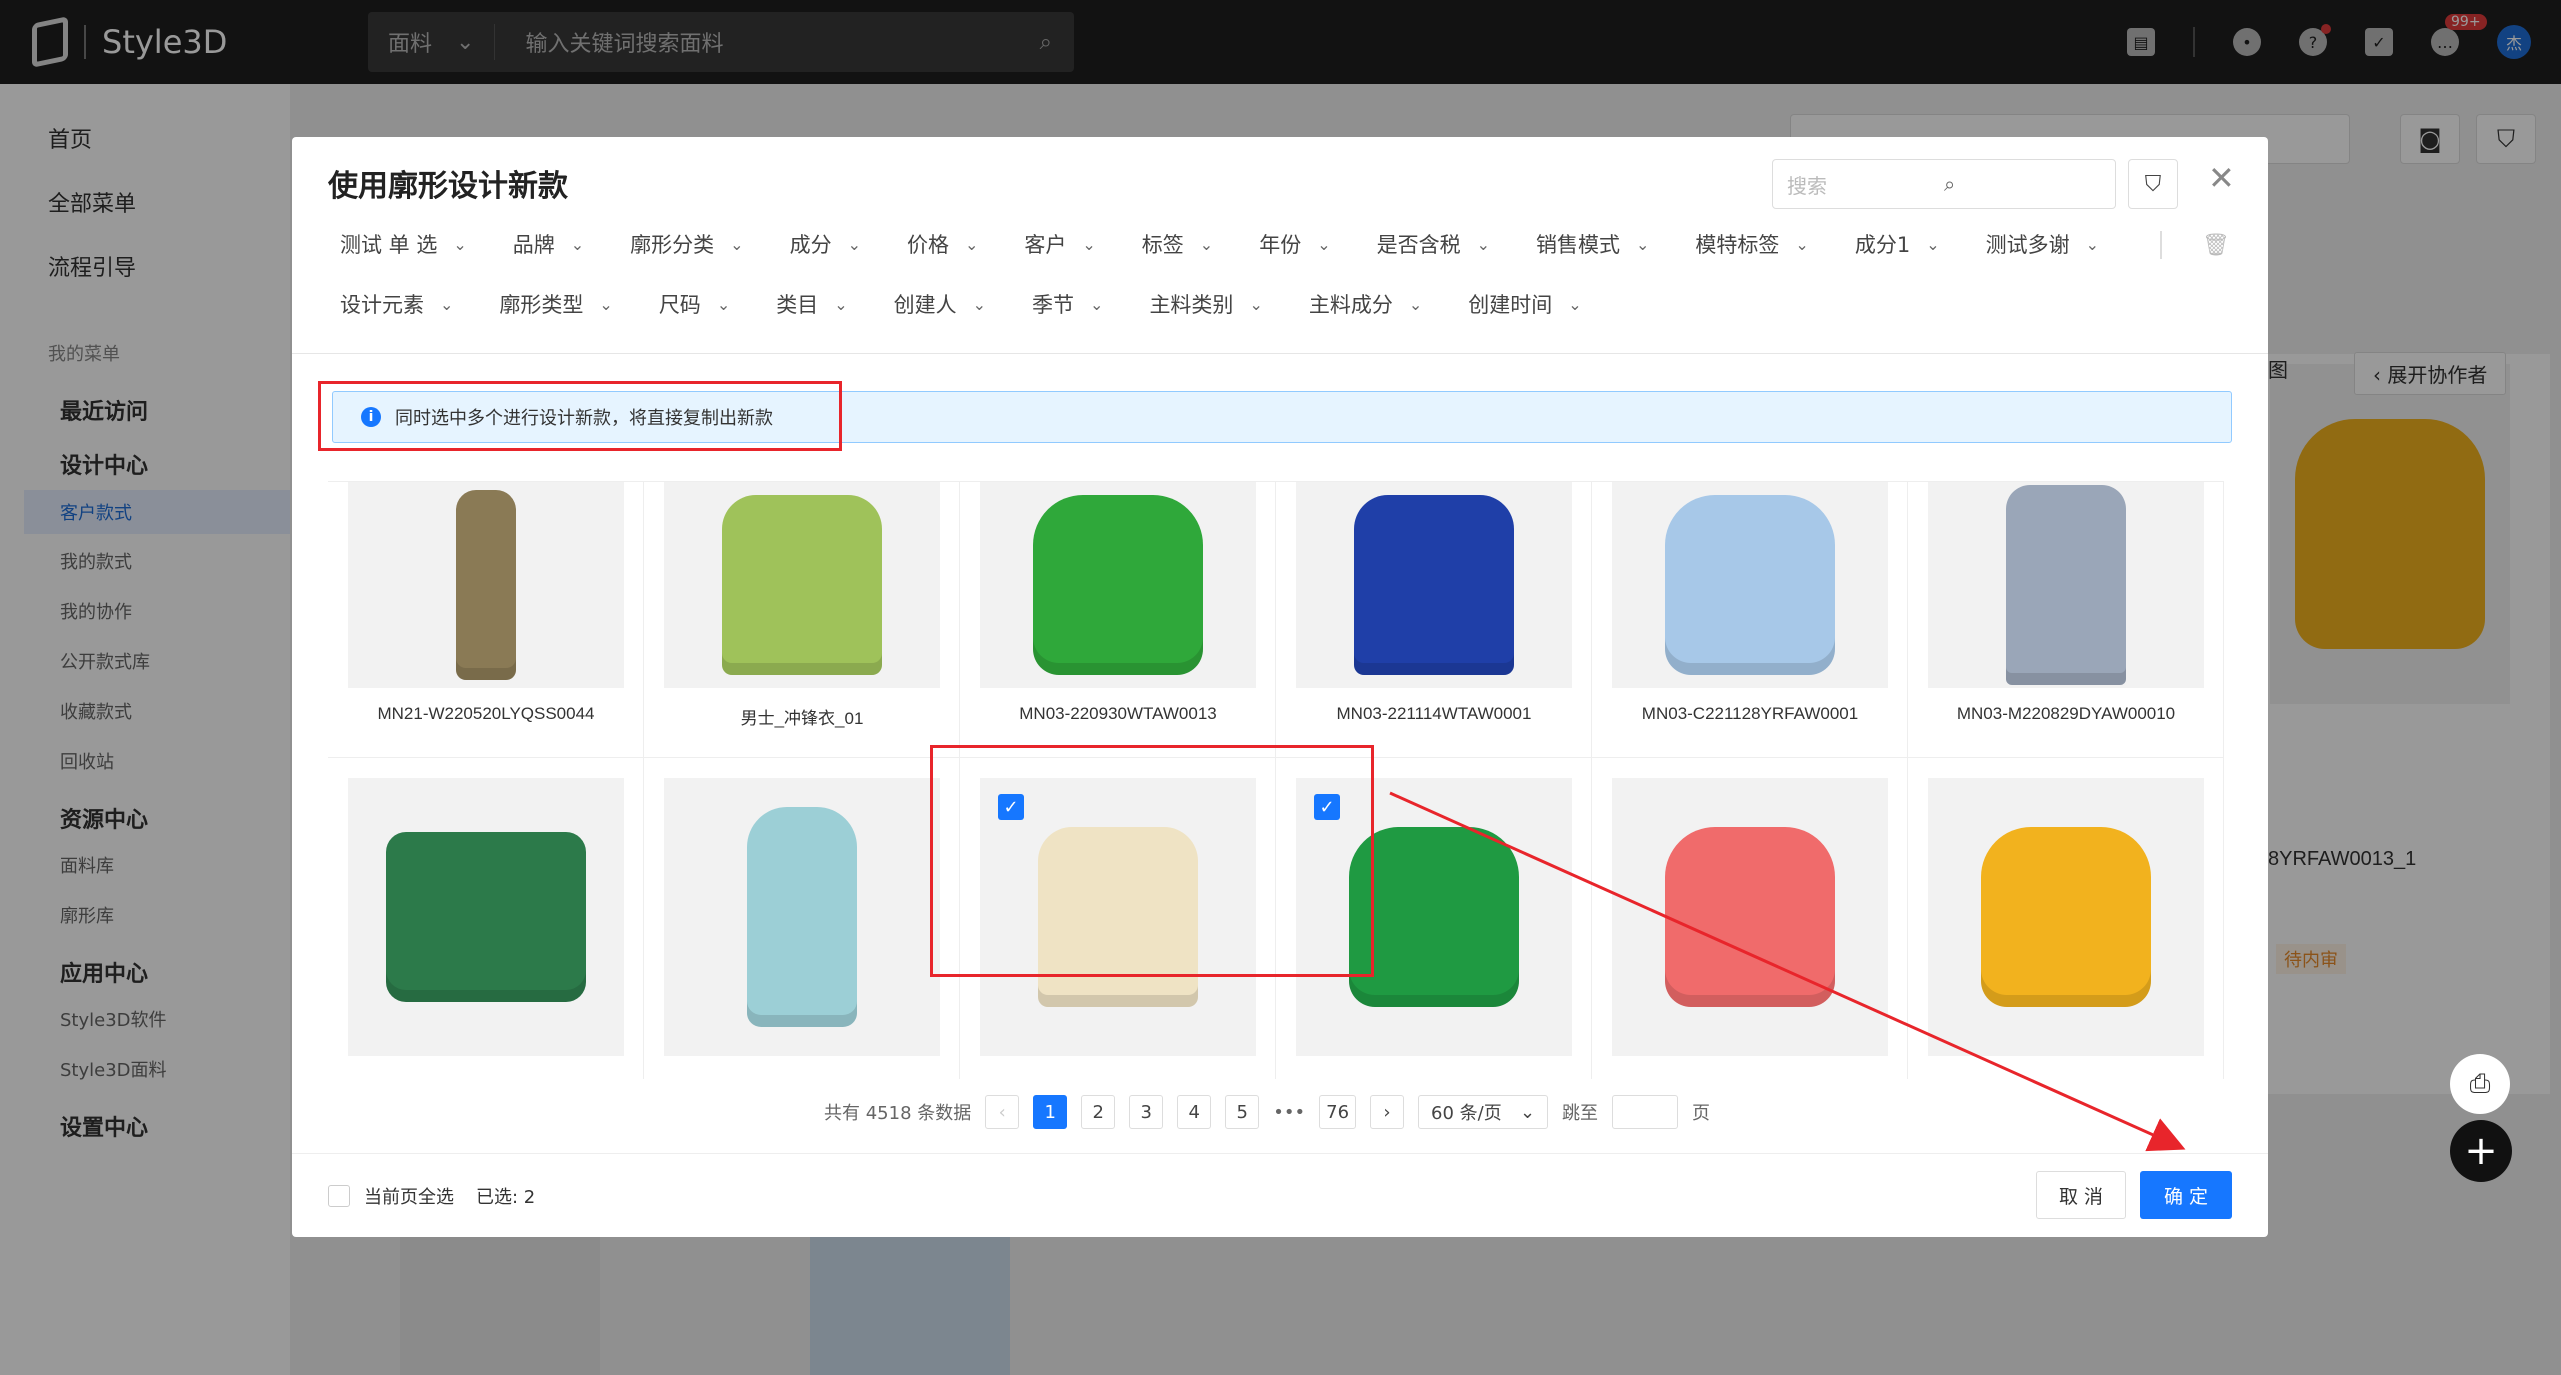  What do you see at coordinates (2480, 1084) in the screenshot?
I see `print-icon: ⎙` at bounding box center [2480, 1084].